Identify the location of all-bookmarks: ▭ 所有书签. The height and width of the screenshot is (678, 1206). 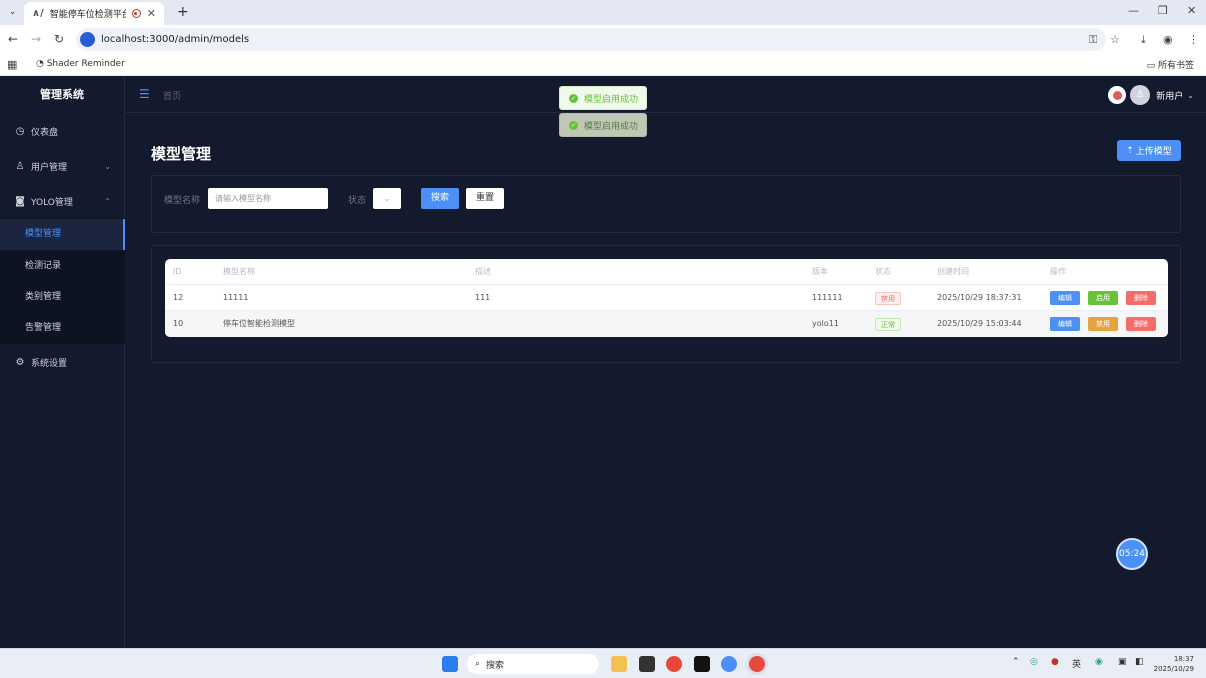
(1170, 64).